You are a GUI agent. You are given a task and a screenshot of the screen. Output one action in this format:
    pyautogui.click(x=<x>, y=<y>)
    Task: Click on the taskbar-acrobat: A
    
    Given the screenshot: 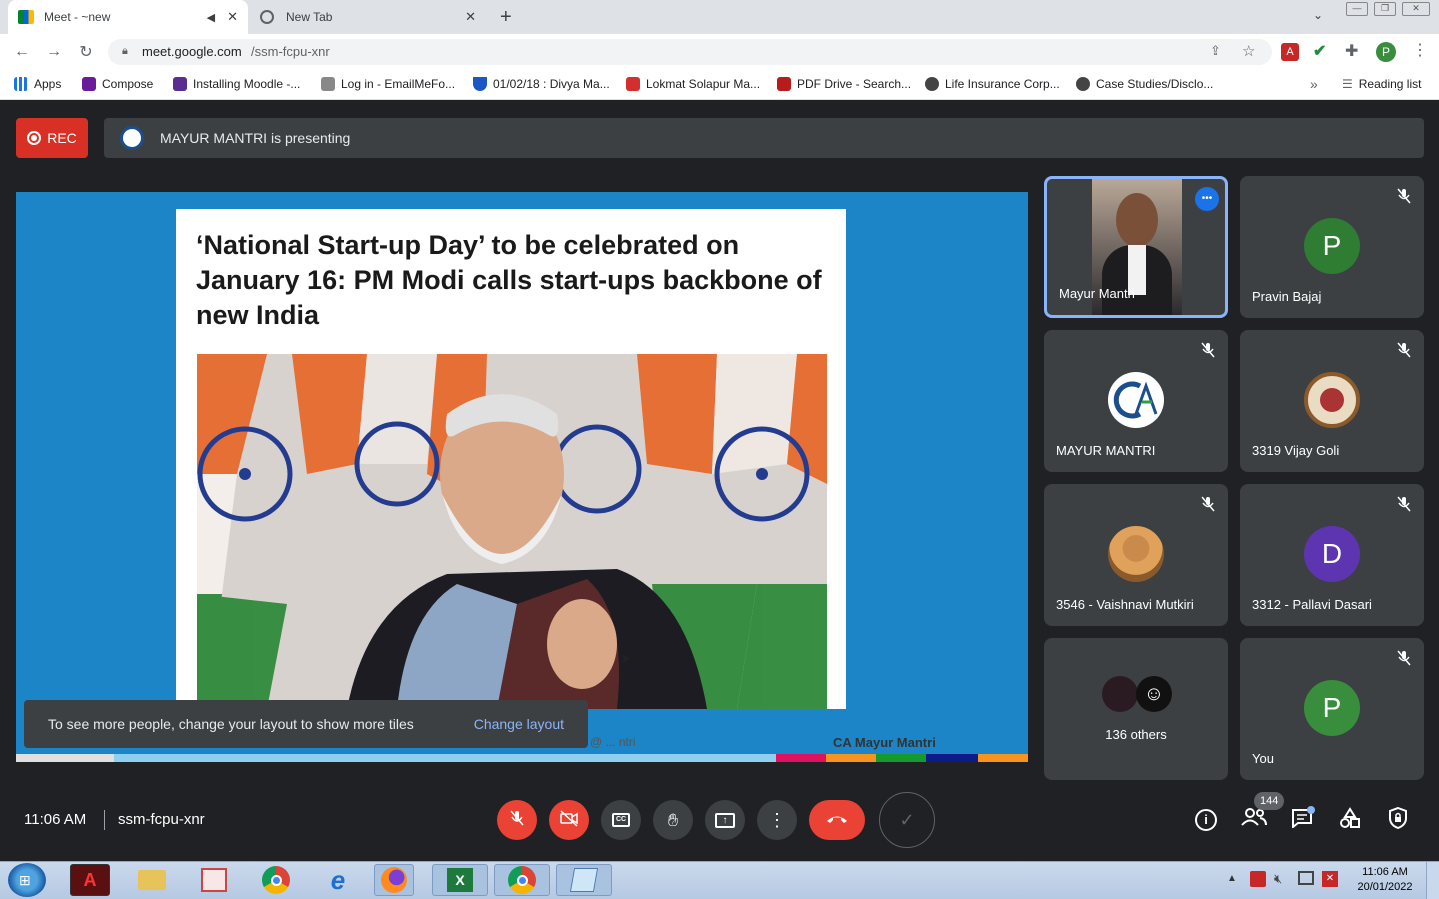 What is the action you would take?
    pyautogui.click(x=90, y=880)
    